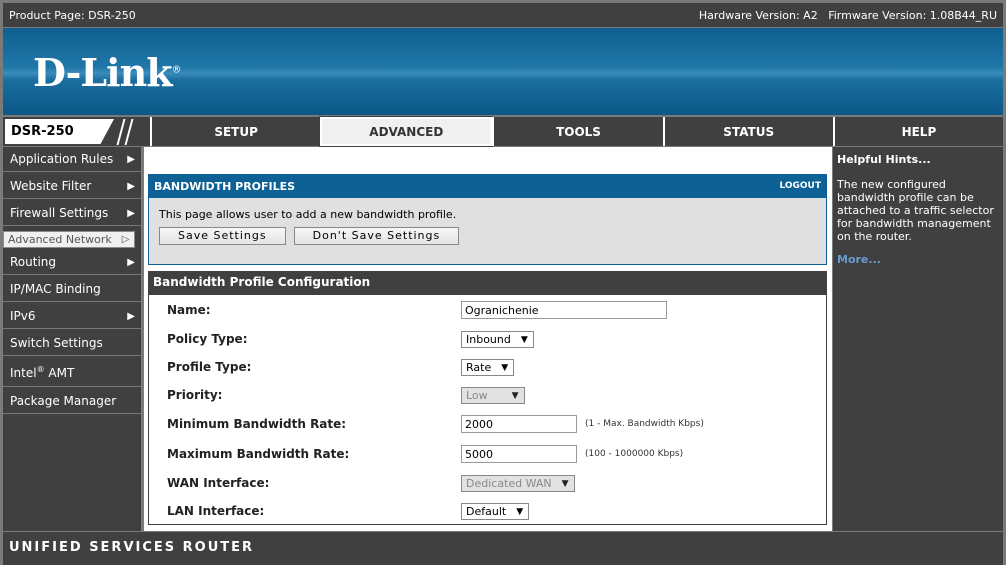 The height and width of the screenshot is (565, 1006). I want to click on sidebar-item-switch-settings: Switch Settings, so click(72, 343).